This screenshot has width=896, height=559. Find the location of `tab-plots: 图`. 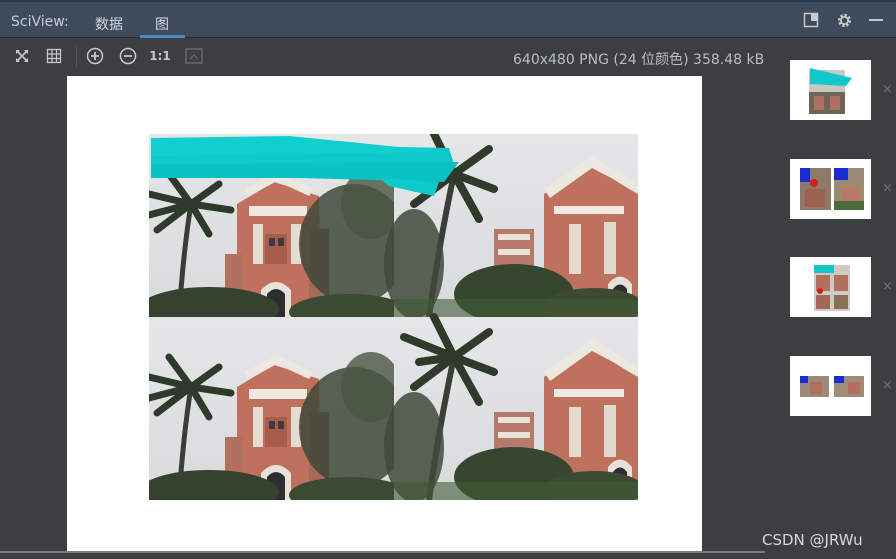

tab-plots: 图 is located at coordinates (162, 24).